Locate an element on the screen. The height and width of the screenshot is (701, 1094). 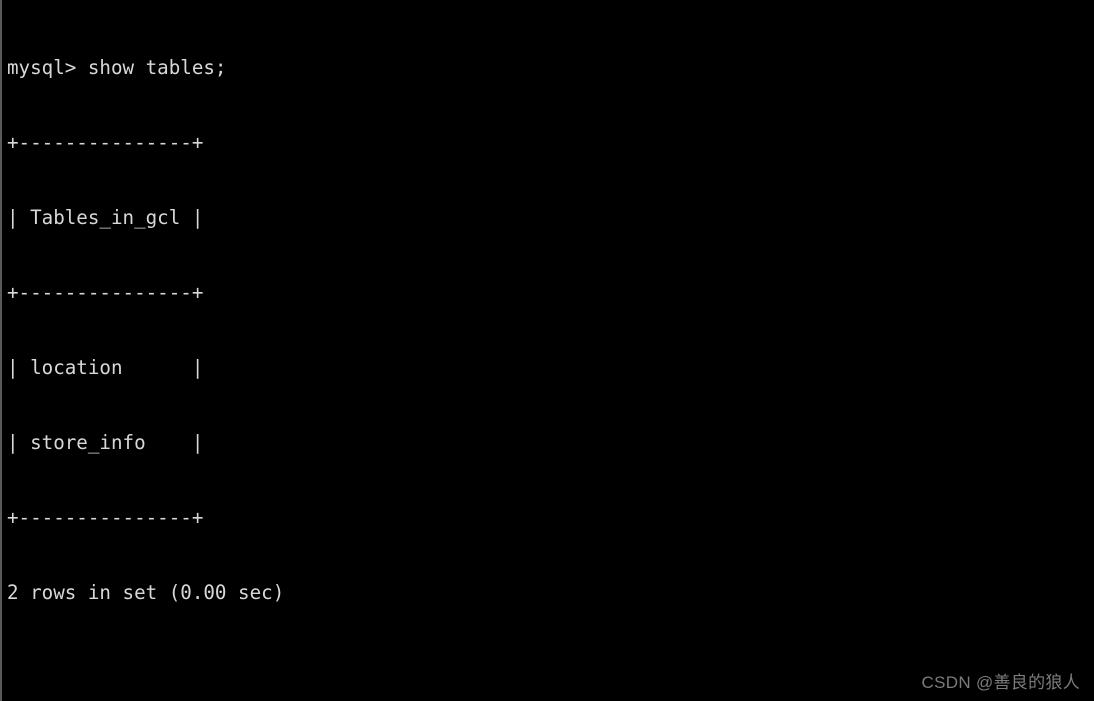
terminal-line: 2 rows in set (0.00 sec) is located at coordinates (146, 592).